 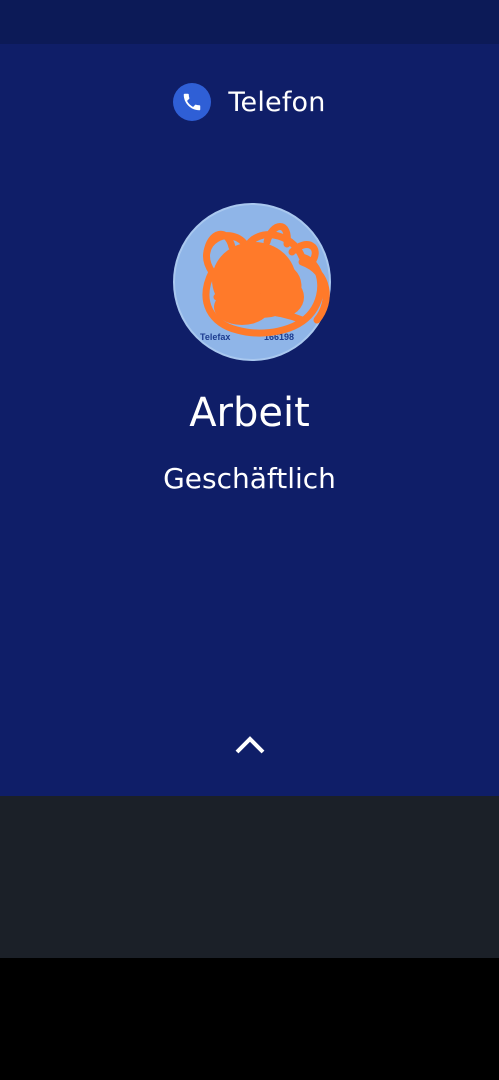 What do you see at coordinates (249, 22) in the screenshot?
I see `status-bar` at bounding box center [249, 22].